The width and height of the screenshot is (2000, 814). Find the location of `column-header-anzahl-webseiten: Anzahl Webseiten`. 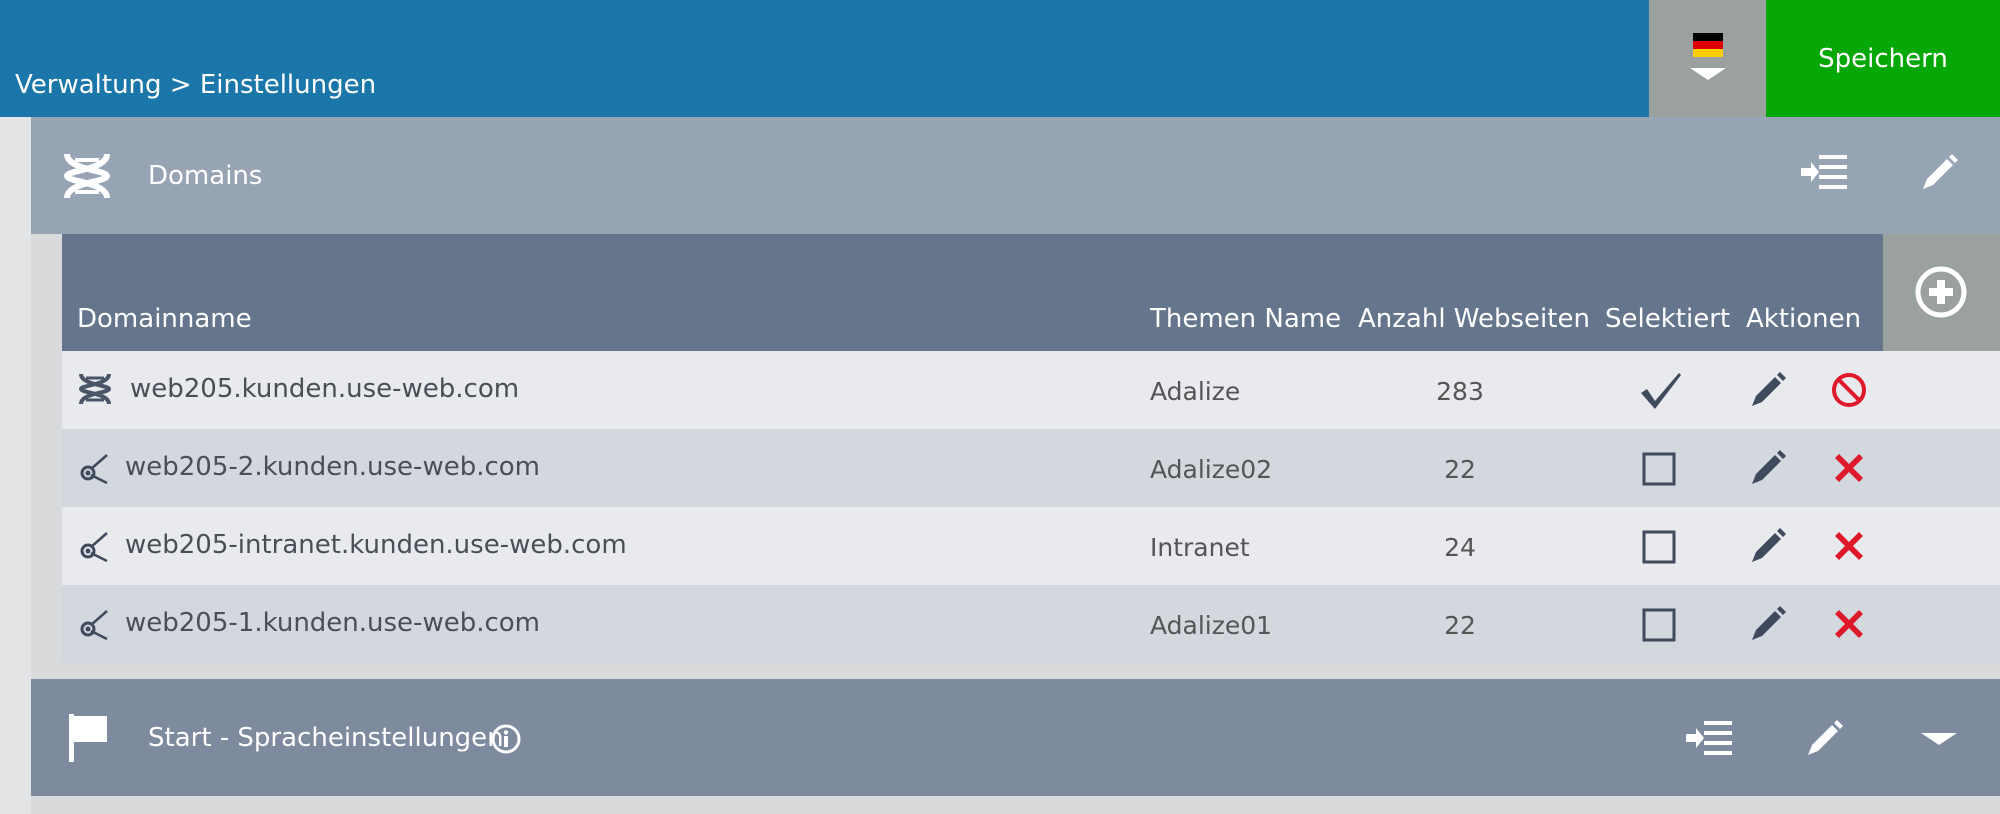

column-header-anzahl-webseiten: Anzahl Webseiten is located at coordinates (1474, 319).